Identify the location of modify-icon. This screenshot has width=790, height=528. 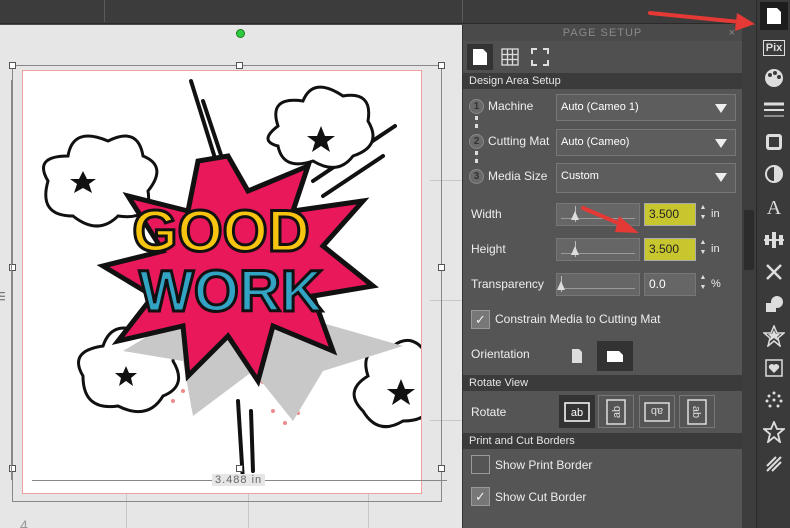
(774, 304).